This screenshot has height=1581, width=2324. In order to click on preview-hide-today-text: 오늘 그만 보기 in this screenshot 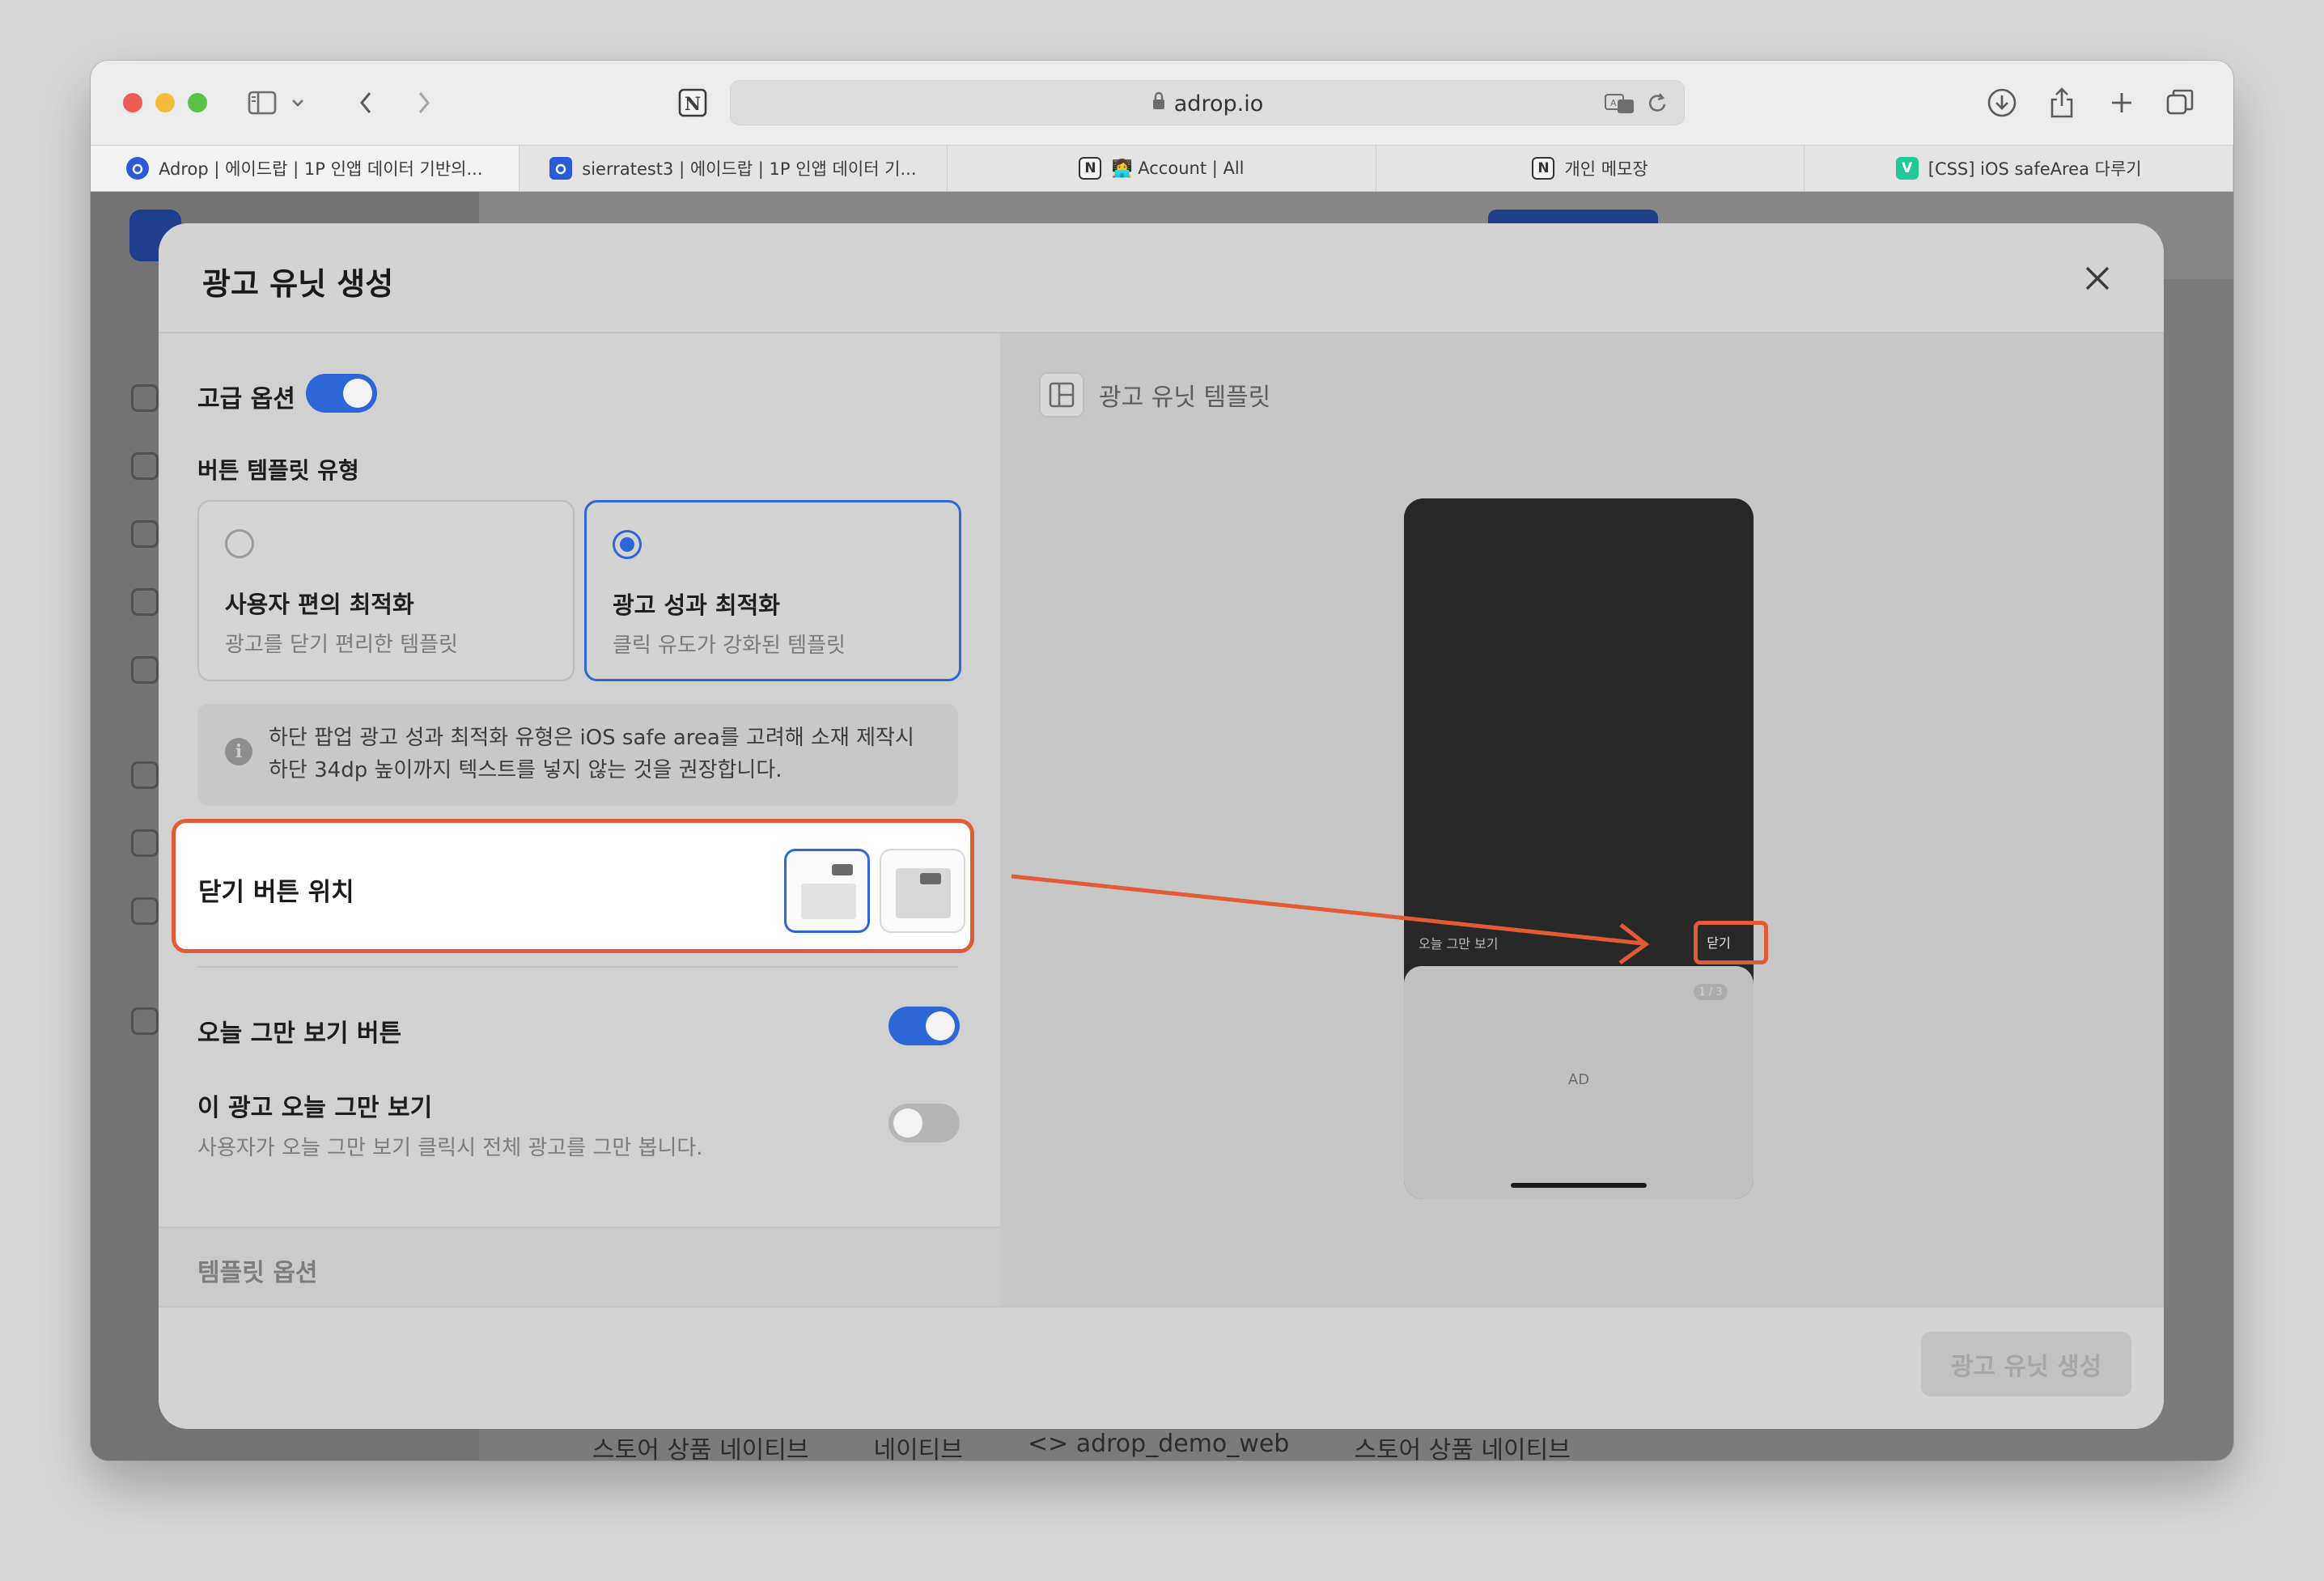, I will do `click(1459, 944)`.